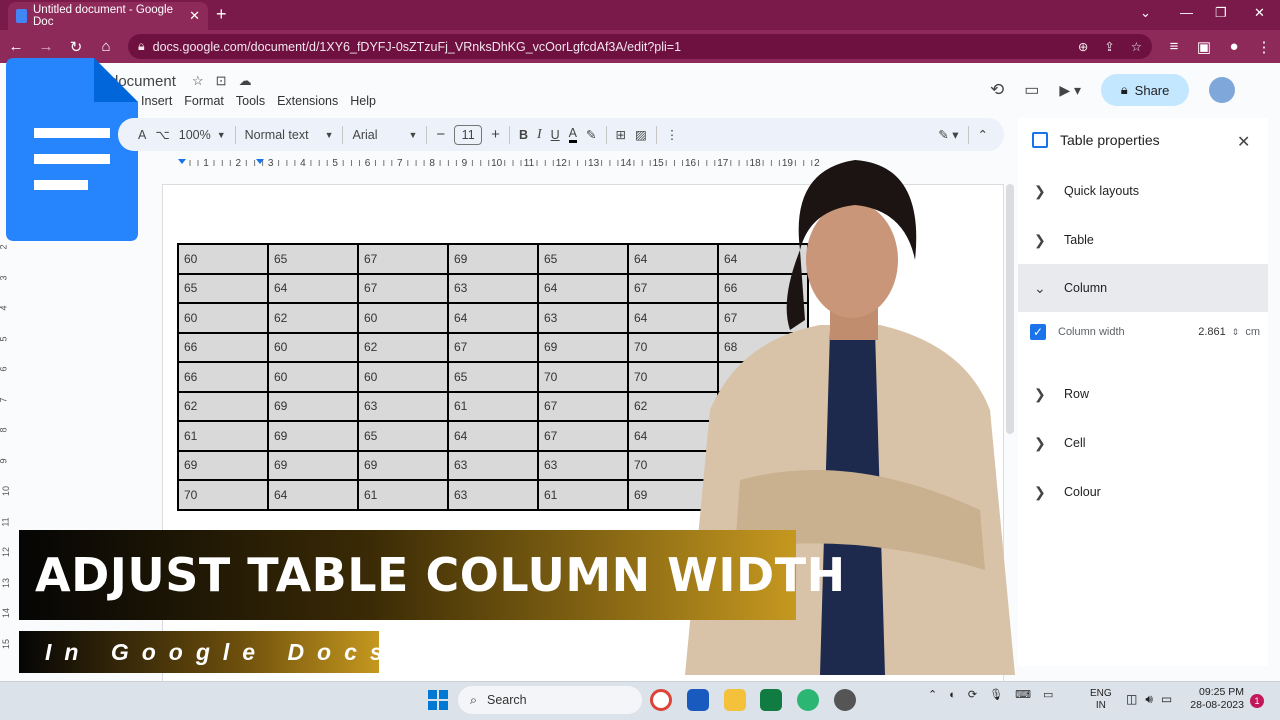  Describe the element at coordinates (221, 81) in the screenshot. I see `move-folder-icon: ⊡` at that location.